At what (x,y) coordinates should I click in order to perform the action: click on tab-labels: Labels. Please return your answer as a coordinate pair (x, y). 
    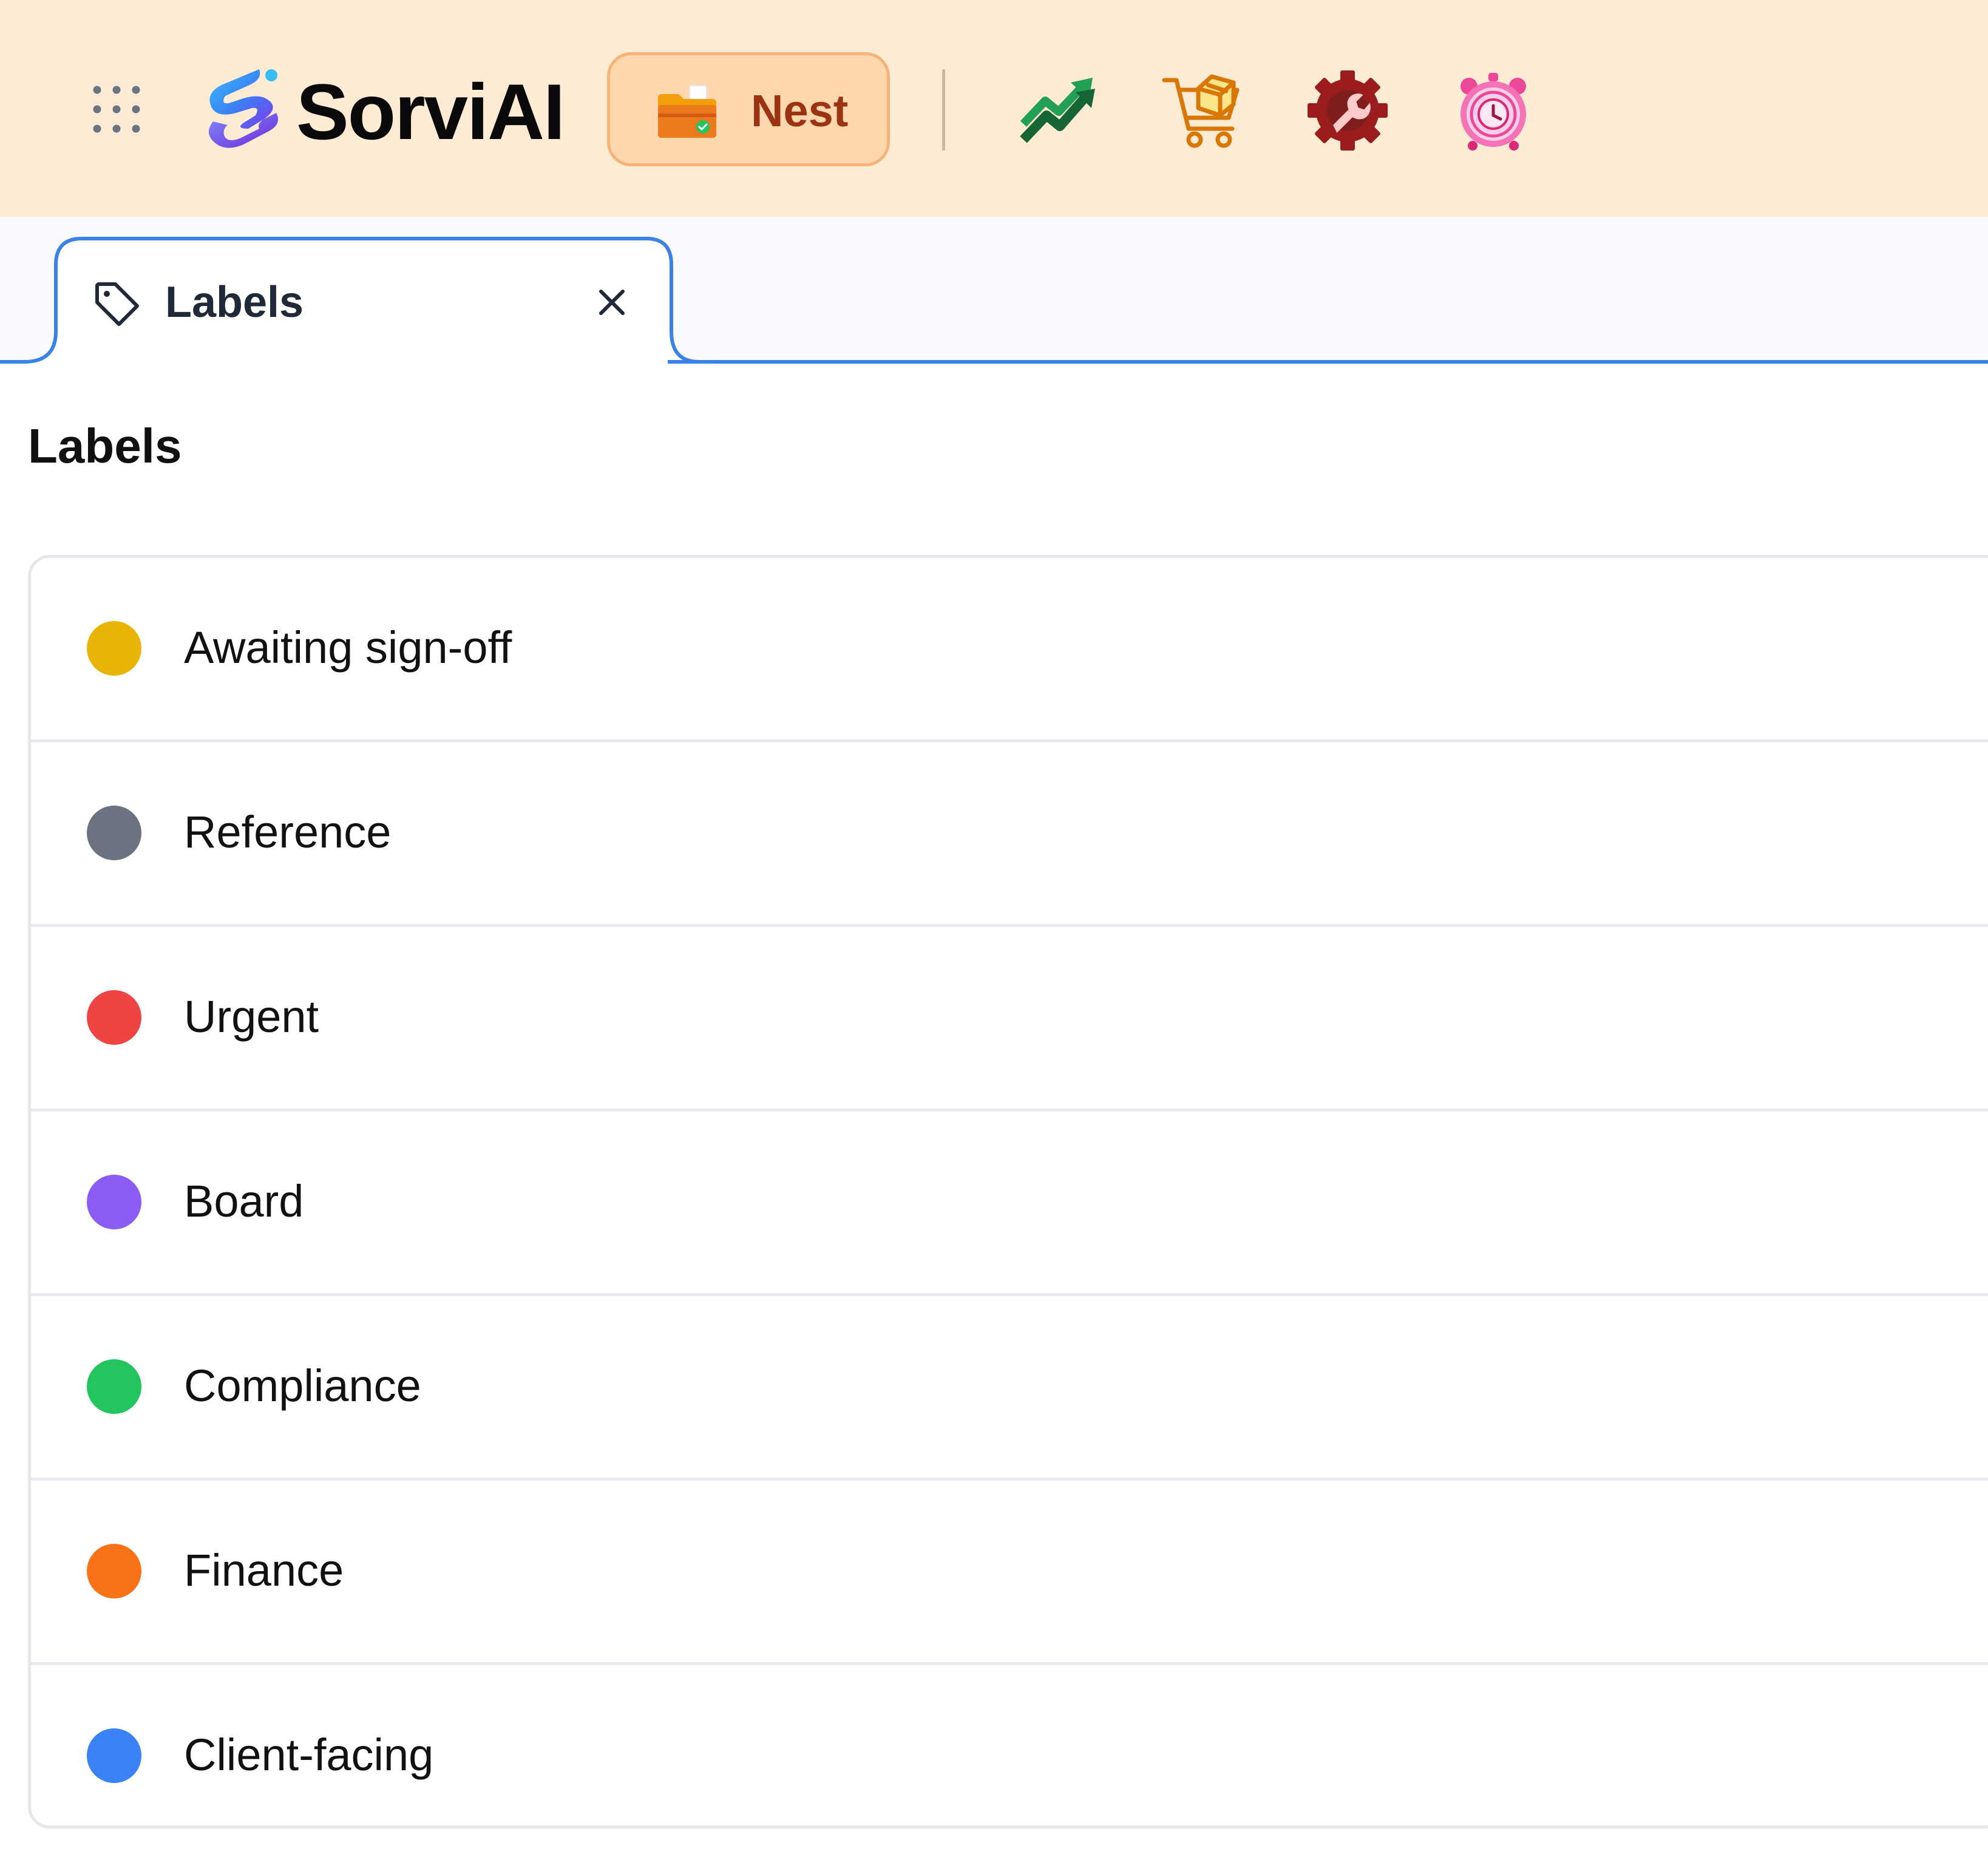
    Looking at the image, I should click on (362, 300).